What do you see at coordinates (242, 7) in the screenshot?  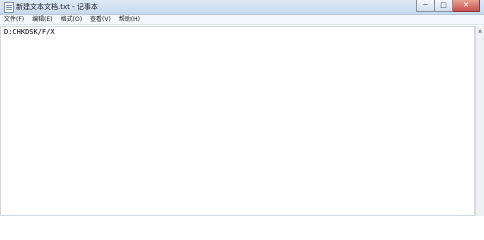 I see `title-bar: 新建文本文档.txt - 记事本 ─ □ ✕` at bounding box center [242, 7].